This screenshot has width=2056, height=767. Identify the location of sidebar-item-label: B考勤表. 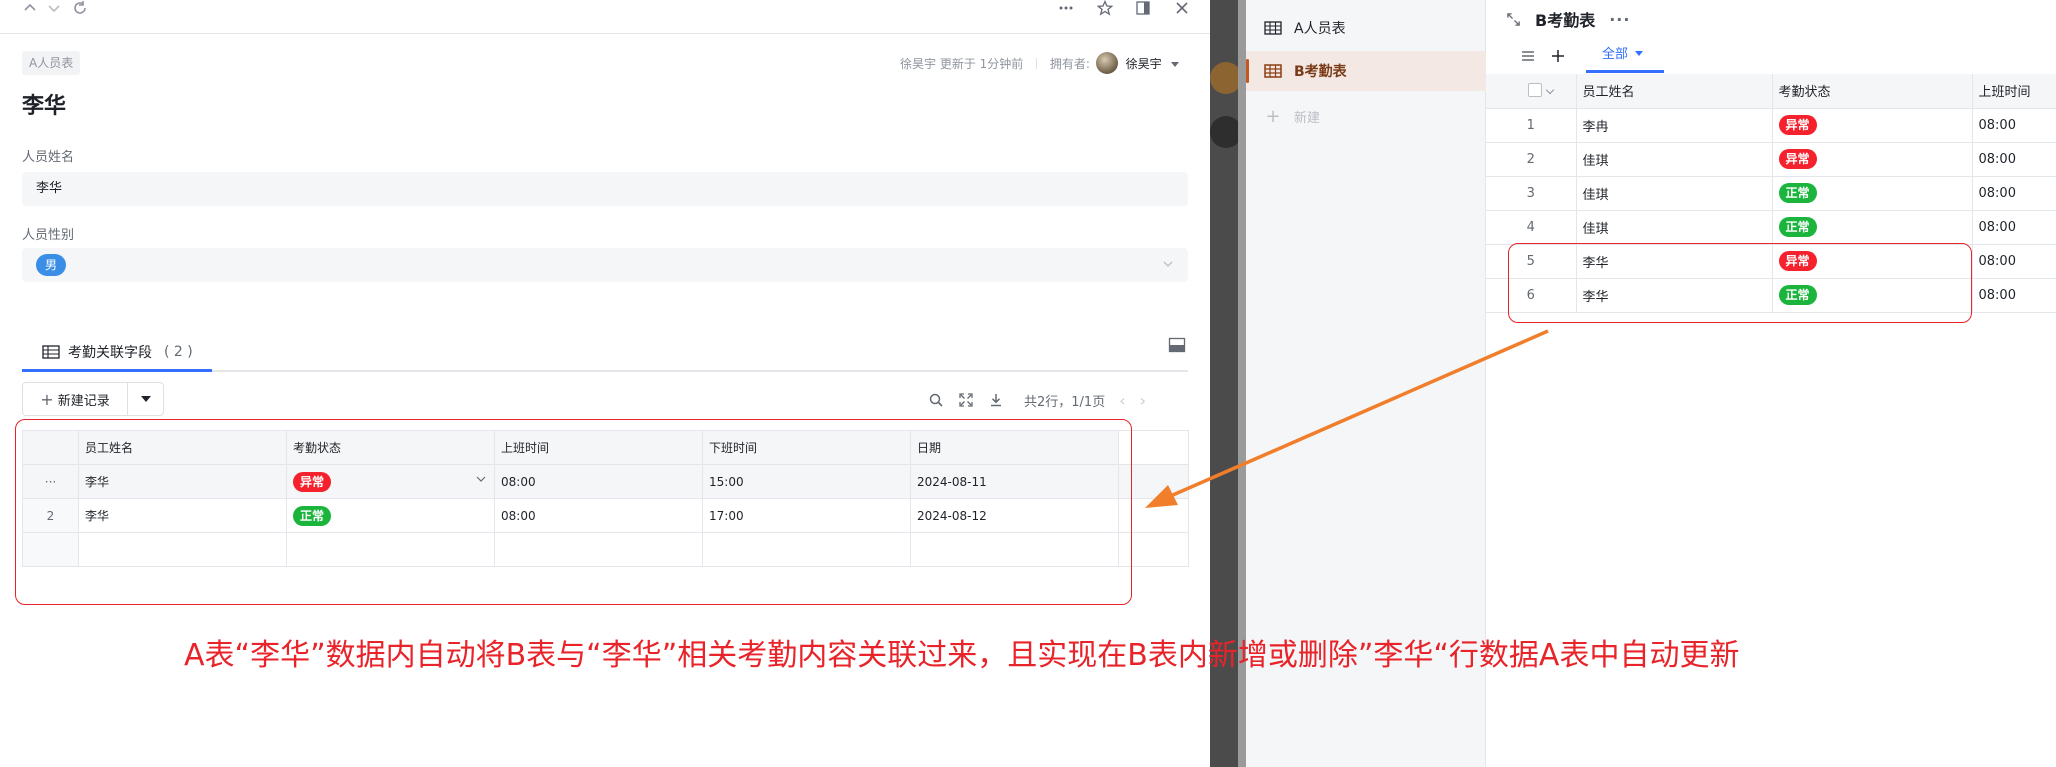
(1320, 72).